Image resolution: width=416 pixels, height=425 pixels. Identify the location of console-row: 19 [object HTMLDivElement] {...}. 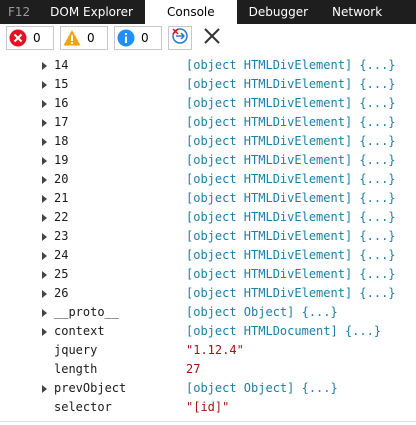
(208, 160).